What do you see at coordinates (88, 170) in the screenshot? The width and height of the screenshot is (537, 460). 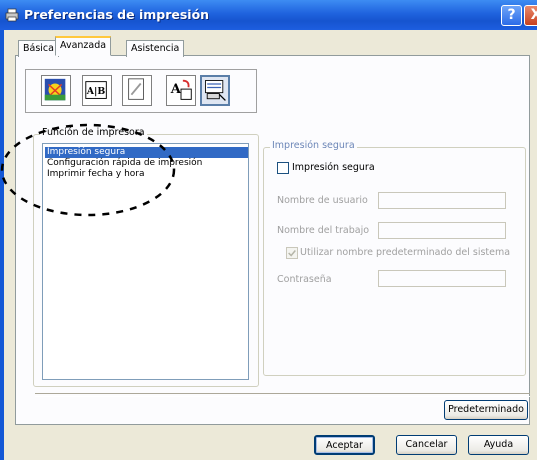 I see `annotation-ellipse` at bounding box center [88, 170].